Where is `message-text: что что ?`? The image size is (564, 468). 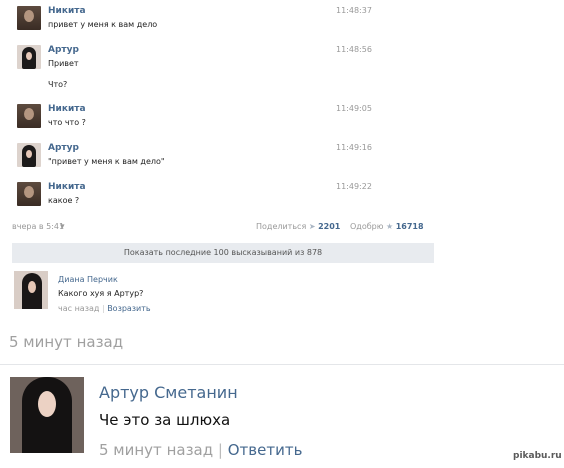
message-text: что что ? is located at coordinates (67, 122).